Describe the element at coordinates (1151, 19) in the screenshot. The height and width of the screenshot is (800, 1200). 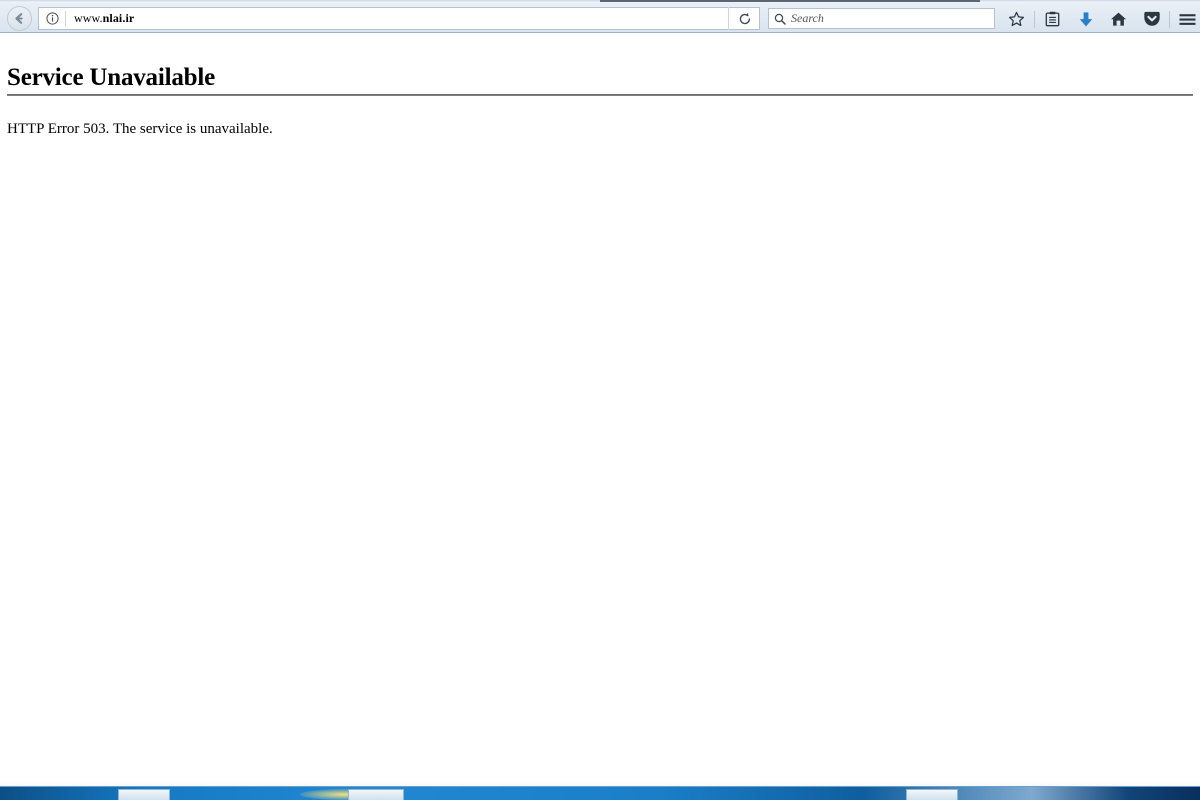
I see `pocket-icon` at that location.